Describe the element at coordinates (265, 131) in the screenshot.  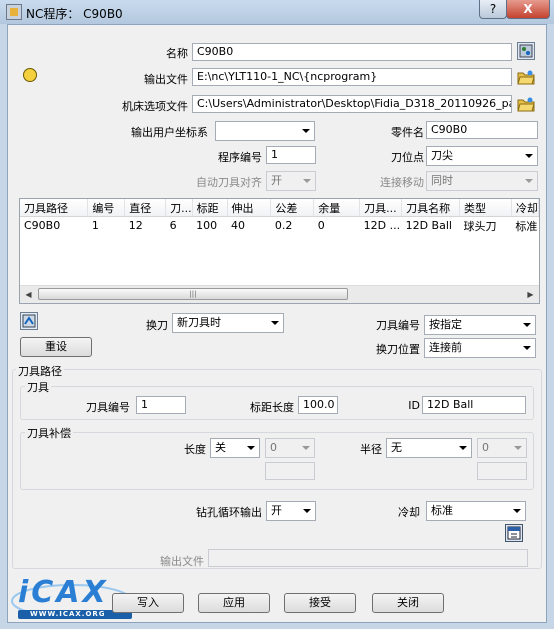
I see `user-coord-select` at that location.